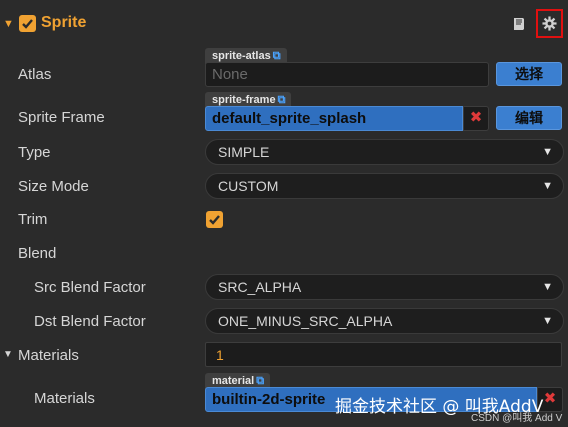 The height and width of the screenshot is (427, 568). What do you see at coordinates (8, 24) in the screenshot?
I see `collapse-arrow-icon: ▼` at bounding box center [8, 24].